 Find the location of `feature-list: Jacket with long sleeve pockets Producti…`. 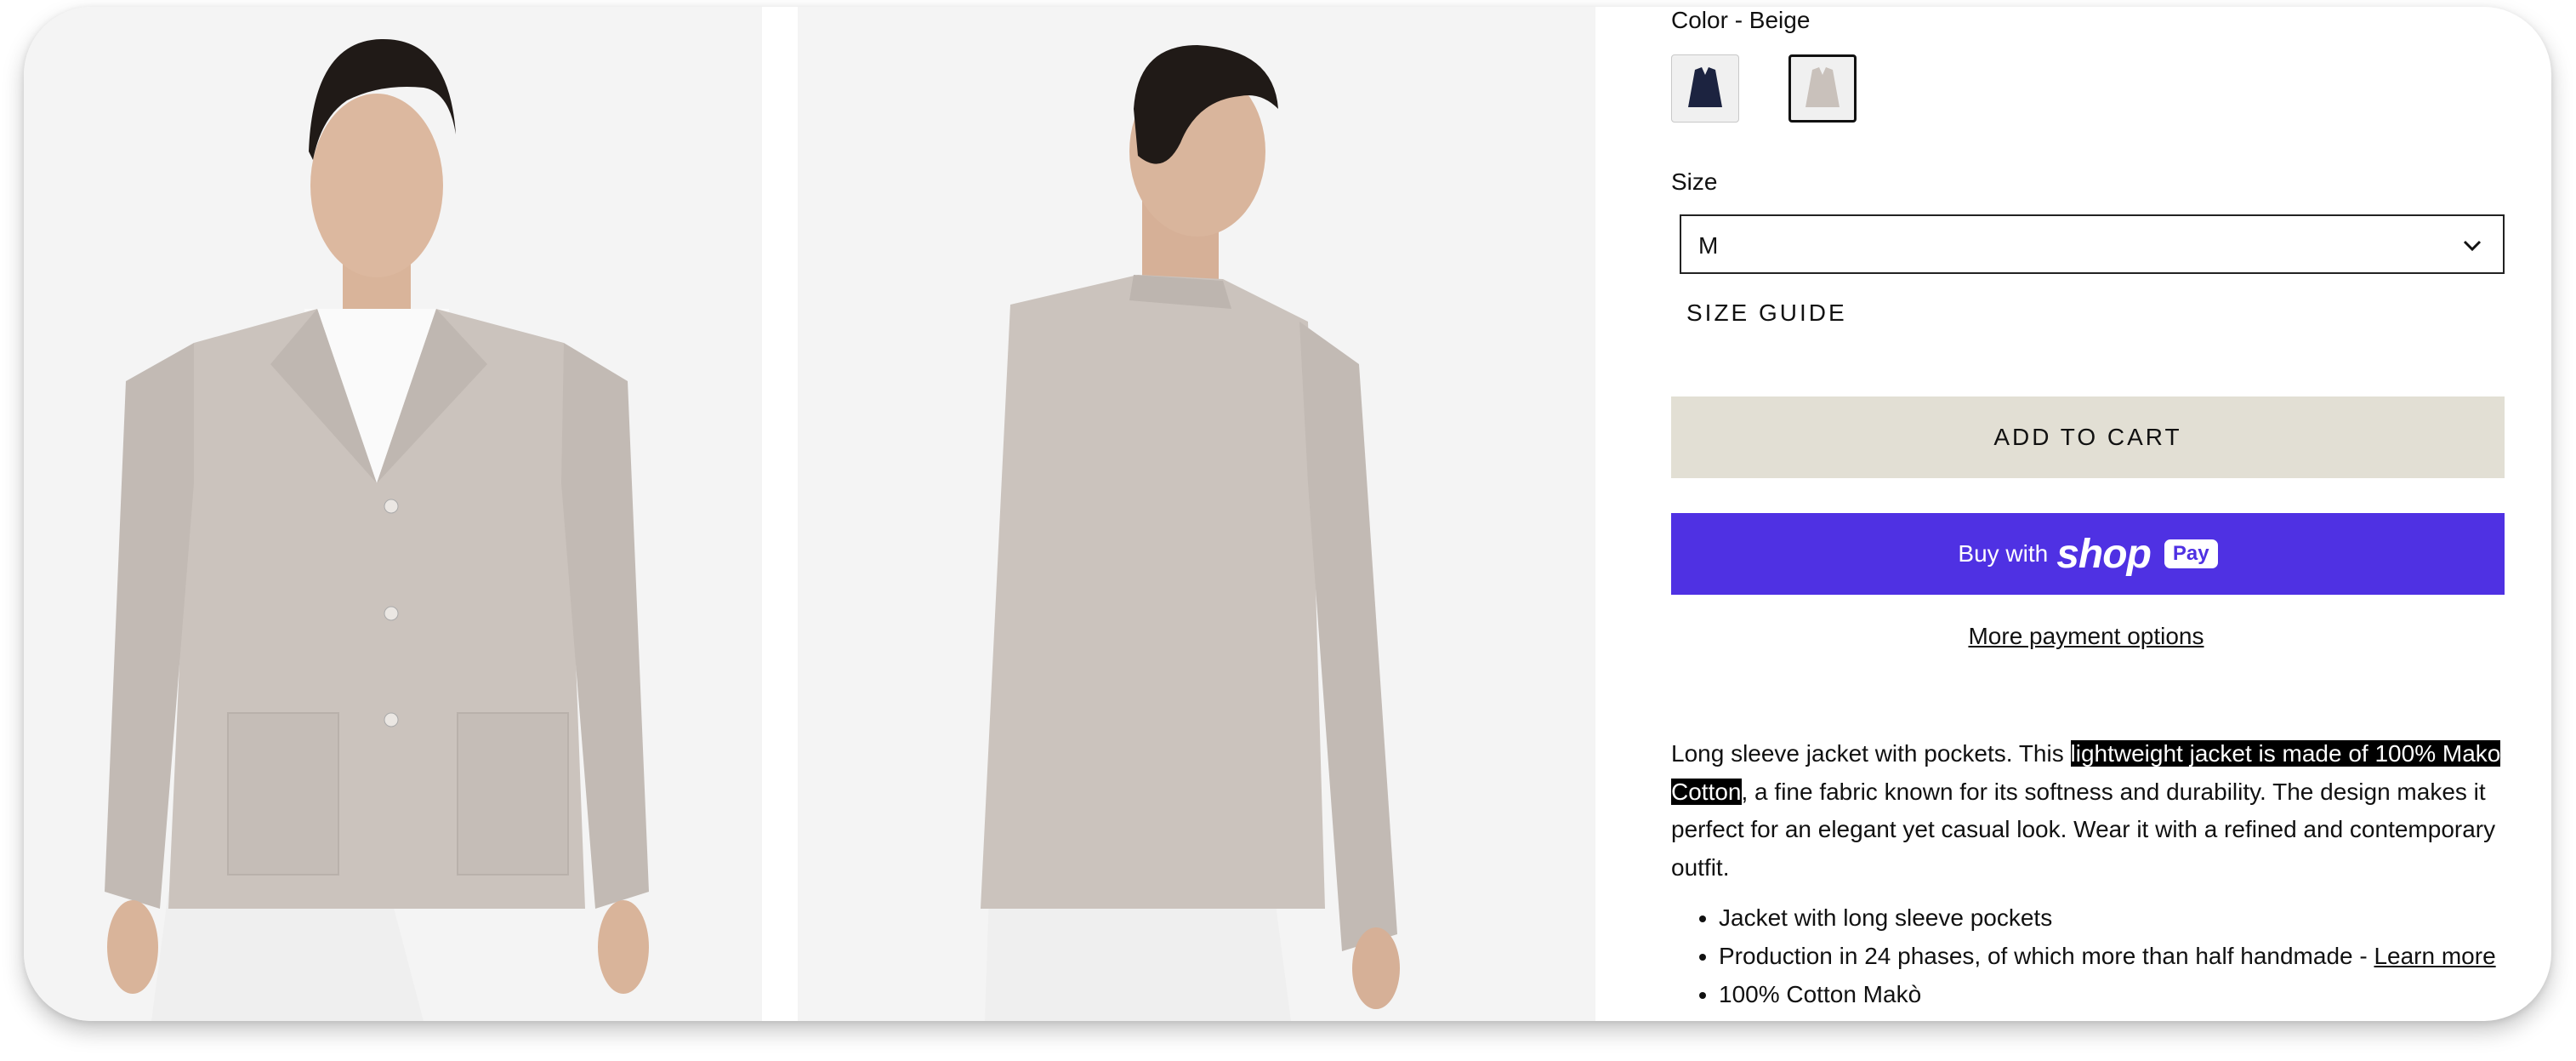

feature-list: Jacket with long sleeve pockets Producti… is located at coordinates (2127, 955).